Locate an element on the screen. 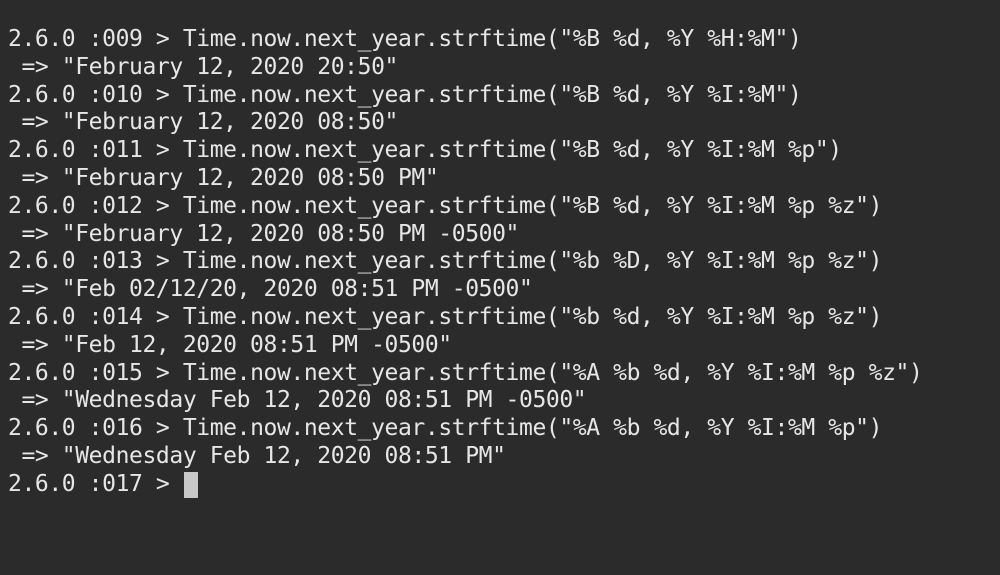 This screenshot has width=1000, height=575. prompt: 2.6.0 :016 > is located at coordinates (95, 428).